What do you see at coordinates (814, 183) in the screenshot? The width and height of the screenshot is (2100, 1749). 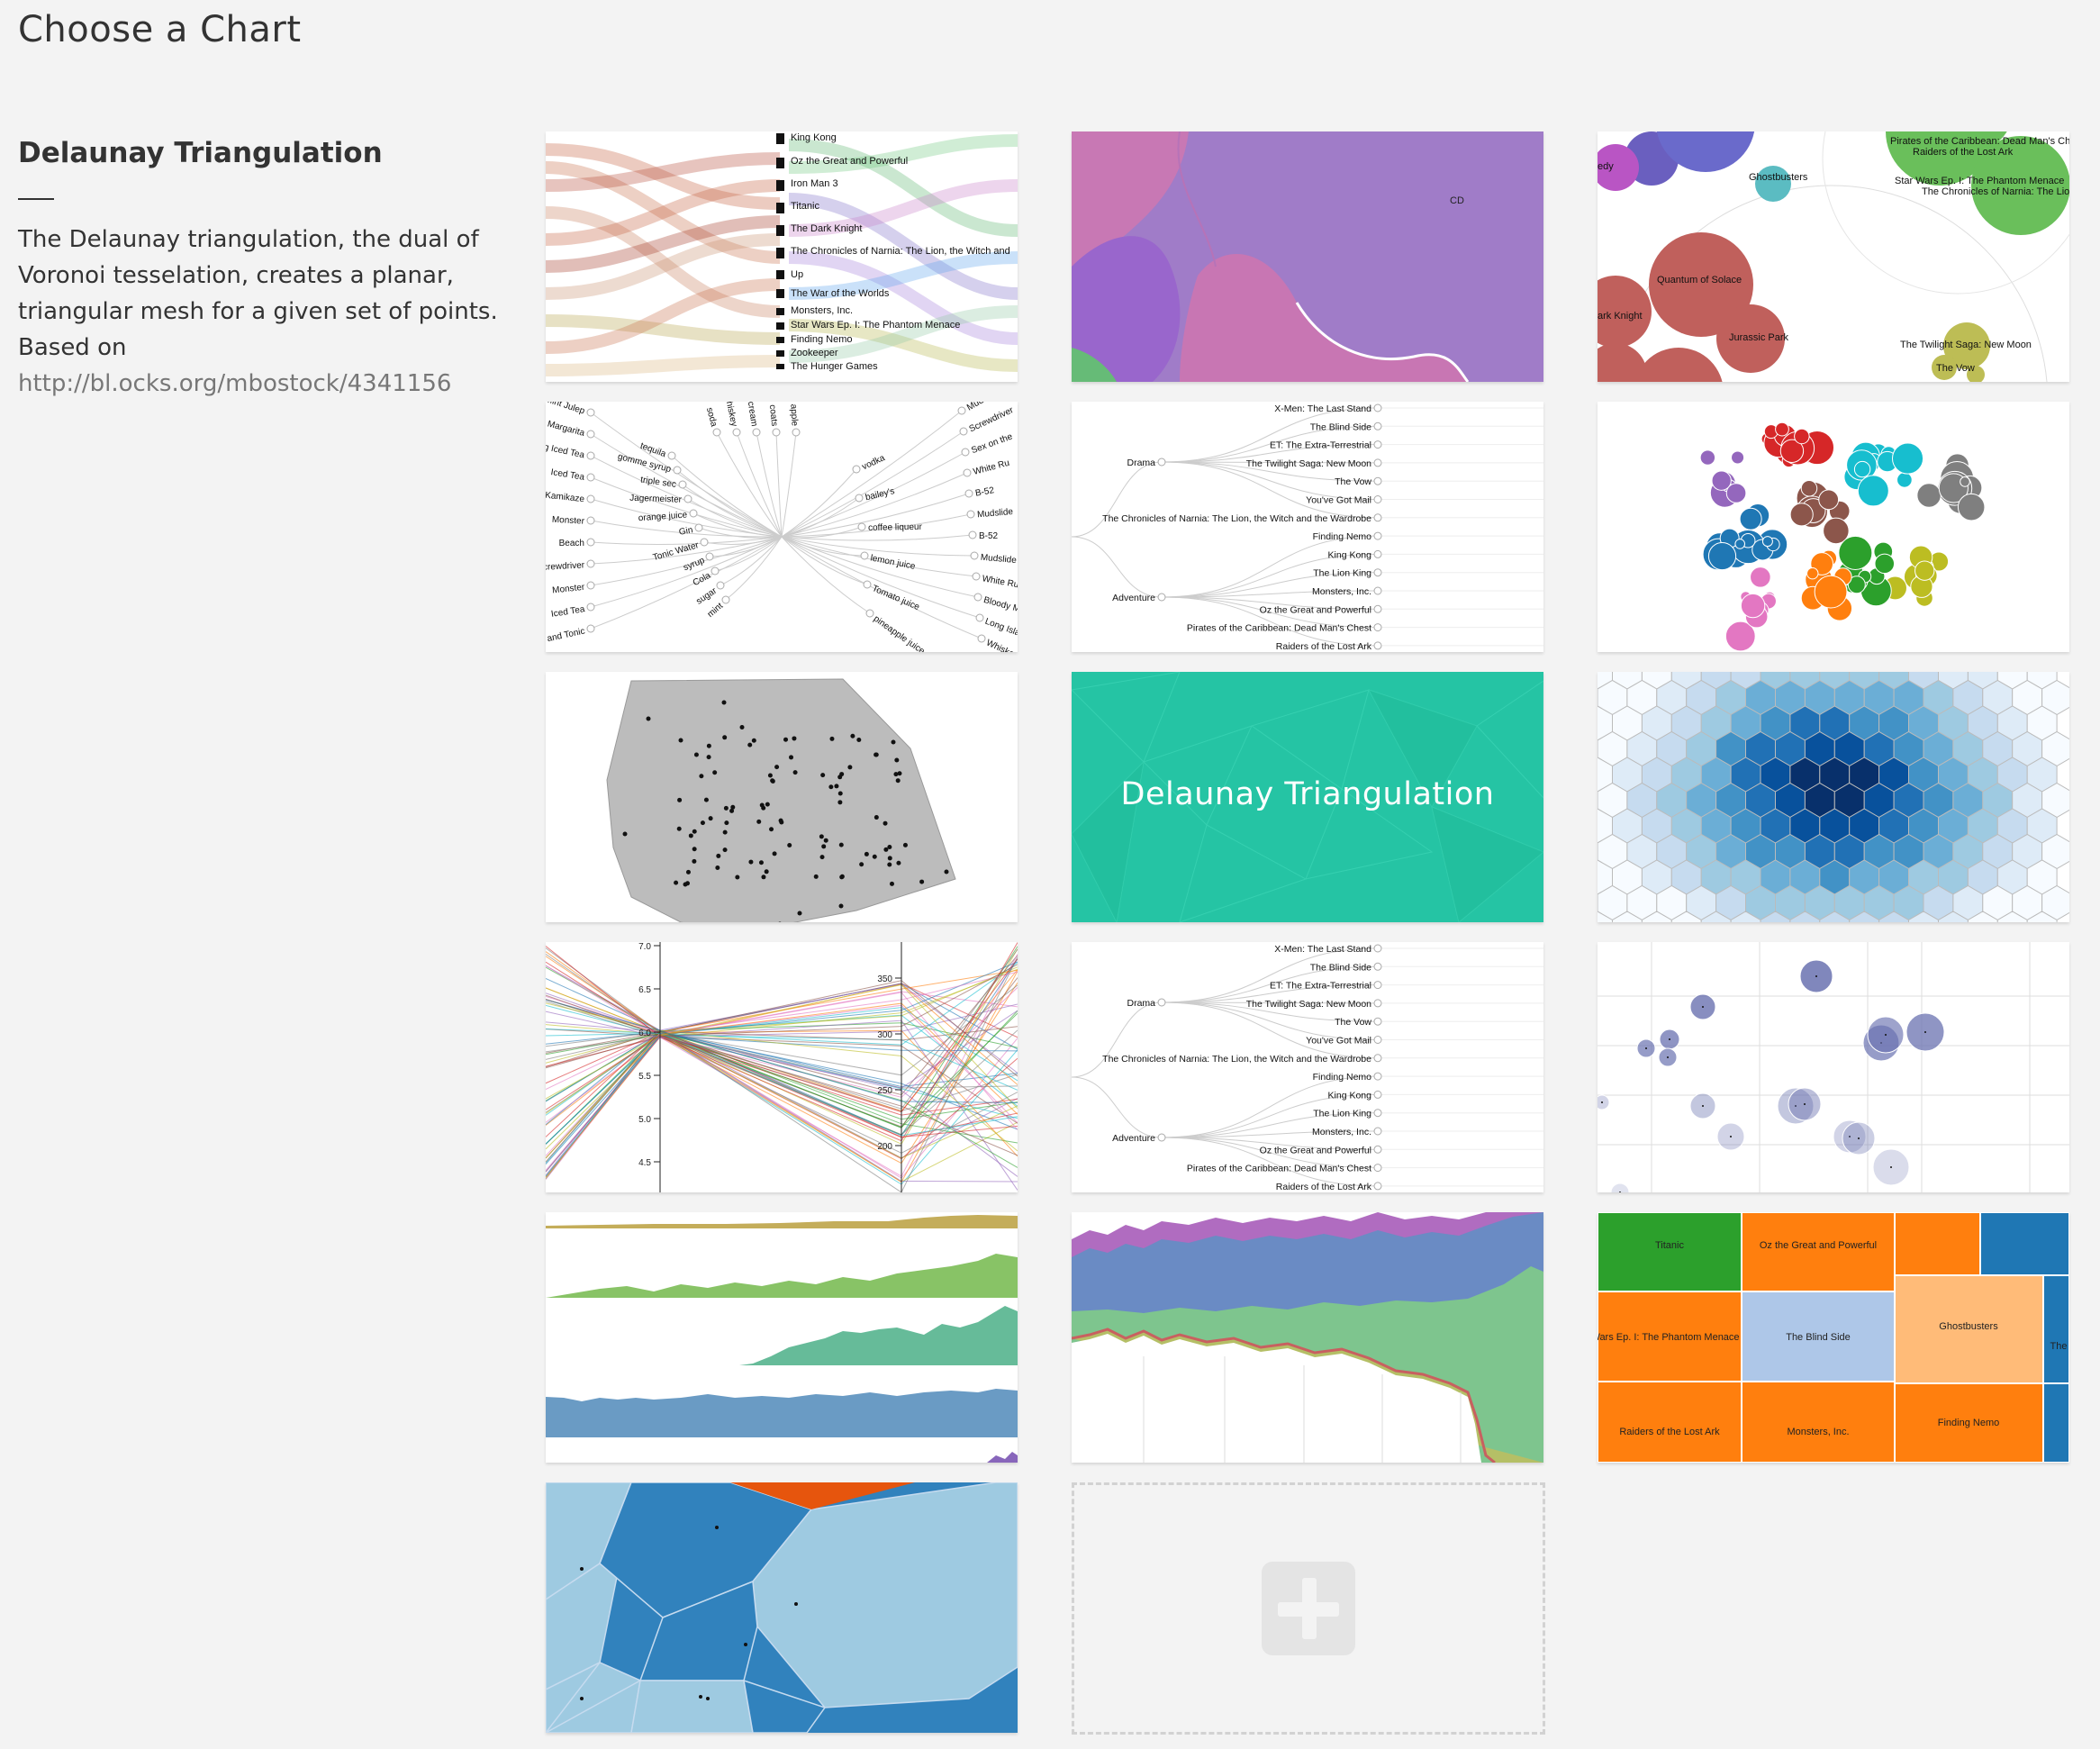 I see `set-label: Iron Man 3` at bounding box center [814, 183].